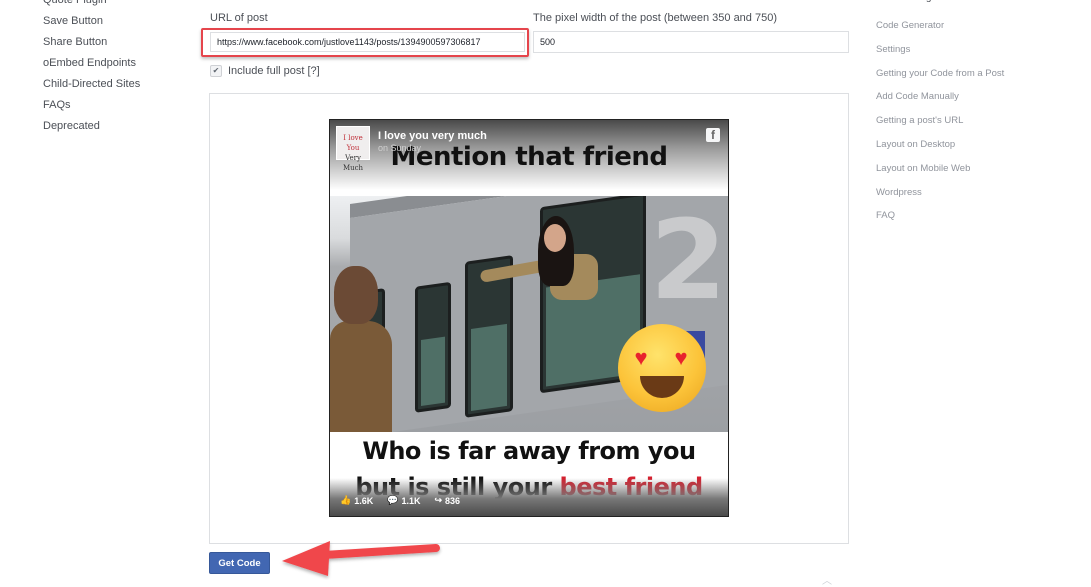 This screenshot has width=1091, height=587. Describe the element at coordinates (691, 42) in the screenshot. I see `pixel-width-input` at that location.